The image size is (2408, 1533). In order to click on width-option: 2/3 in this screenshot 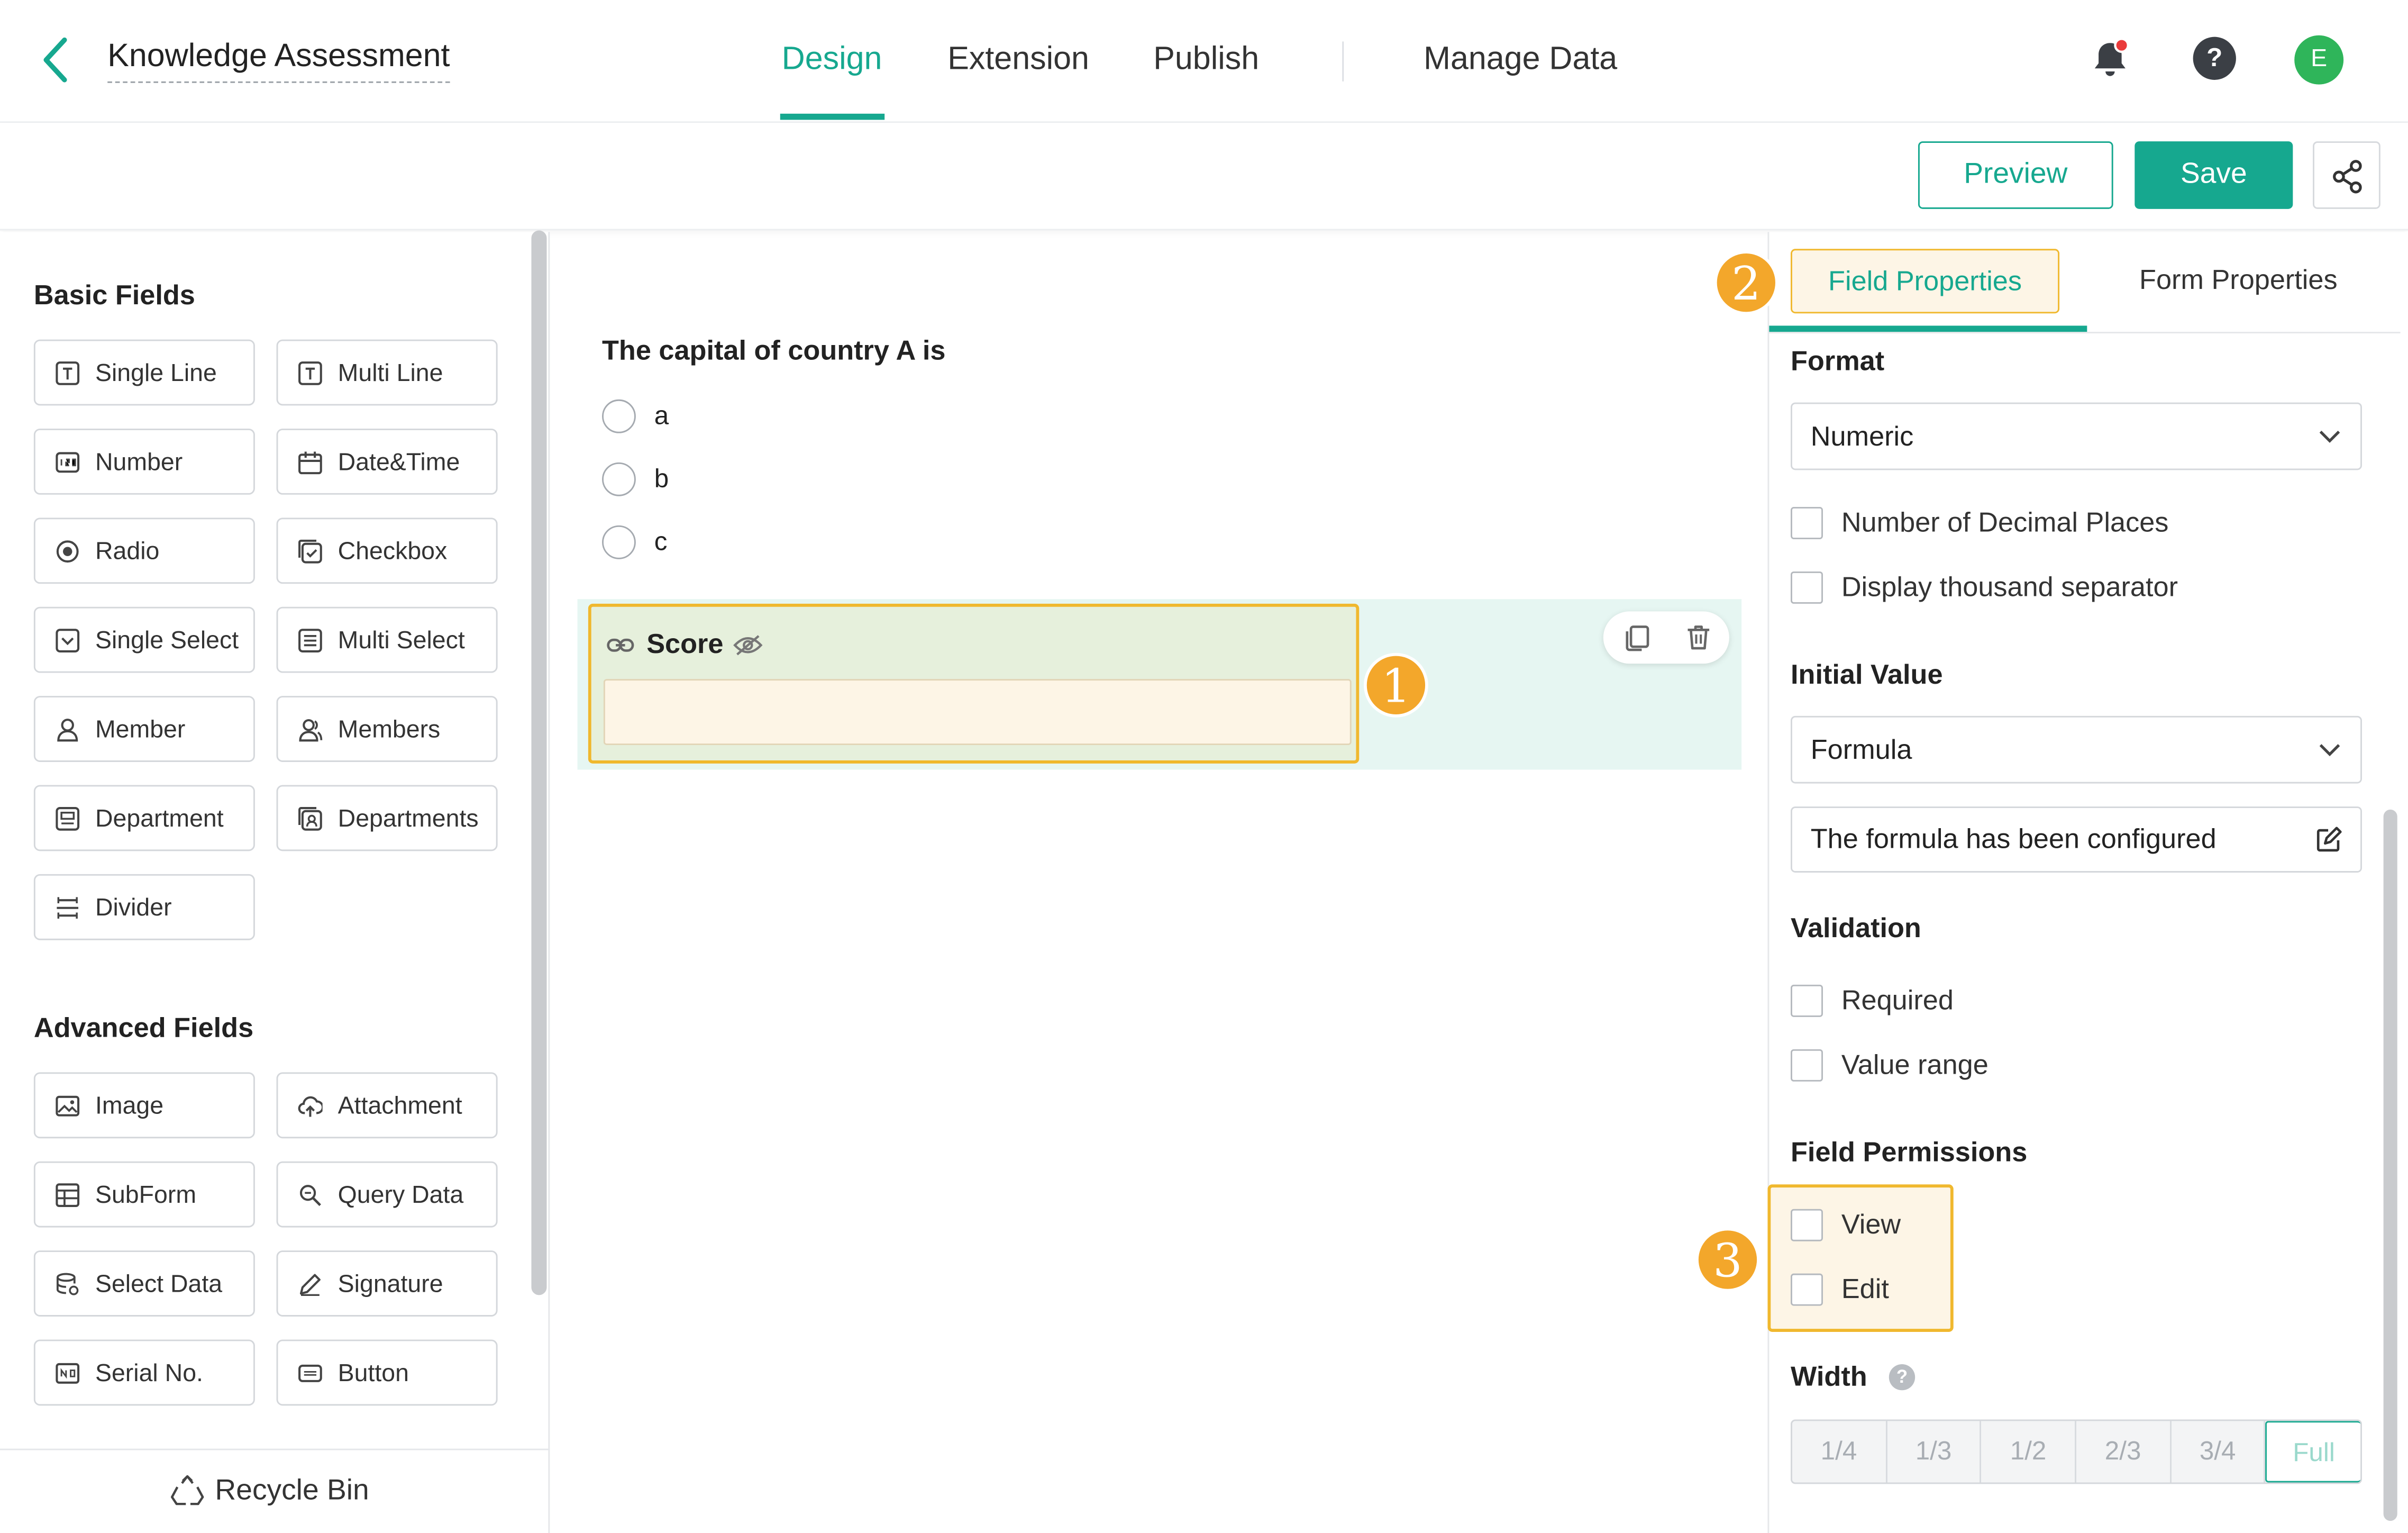, I will do `click(2124, 1452)`.